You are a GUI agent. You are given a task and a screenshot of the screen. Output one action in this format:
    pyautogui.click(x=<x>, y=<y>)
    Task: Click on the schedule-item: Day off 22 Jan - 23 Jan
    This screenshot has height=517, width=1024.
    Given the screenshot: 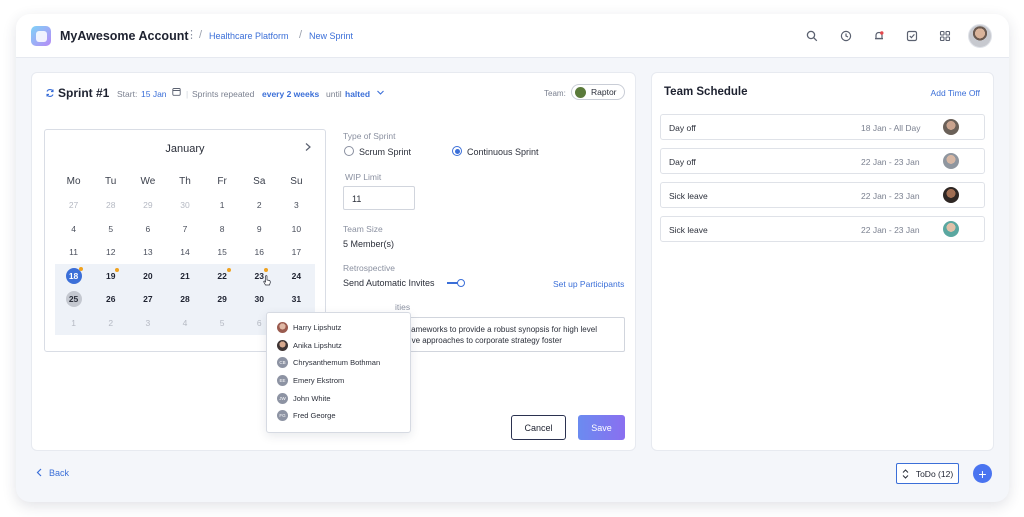 What is the action you would take?
    pyautogui.click(x=822, y=161)
    